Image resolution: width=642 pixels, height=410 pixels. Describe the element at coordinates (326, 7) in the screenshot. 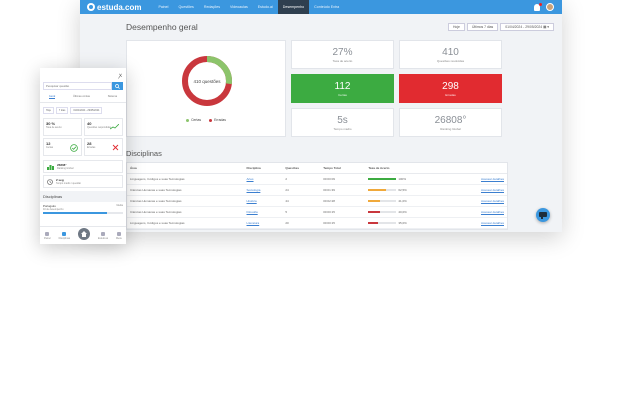

I see `nav-link-conteudo-extra: Conteúdo Extra` at that location.